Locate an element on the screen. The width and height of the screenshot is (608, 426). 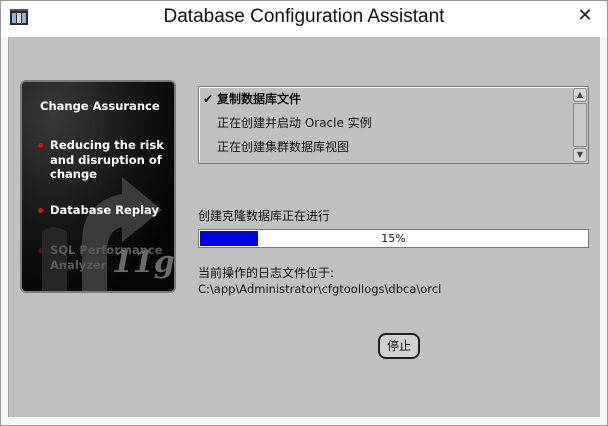
step-label: 正在创建并启动 Oracle 实例 is located at coordinates (294, 123).